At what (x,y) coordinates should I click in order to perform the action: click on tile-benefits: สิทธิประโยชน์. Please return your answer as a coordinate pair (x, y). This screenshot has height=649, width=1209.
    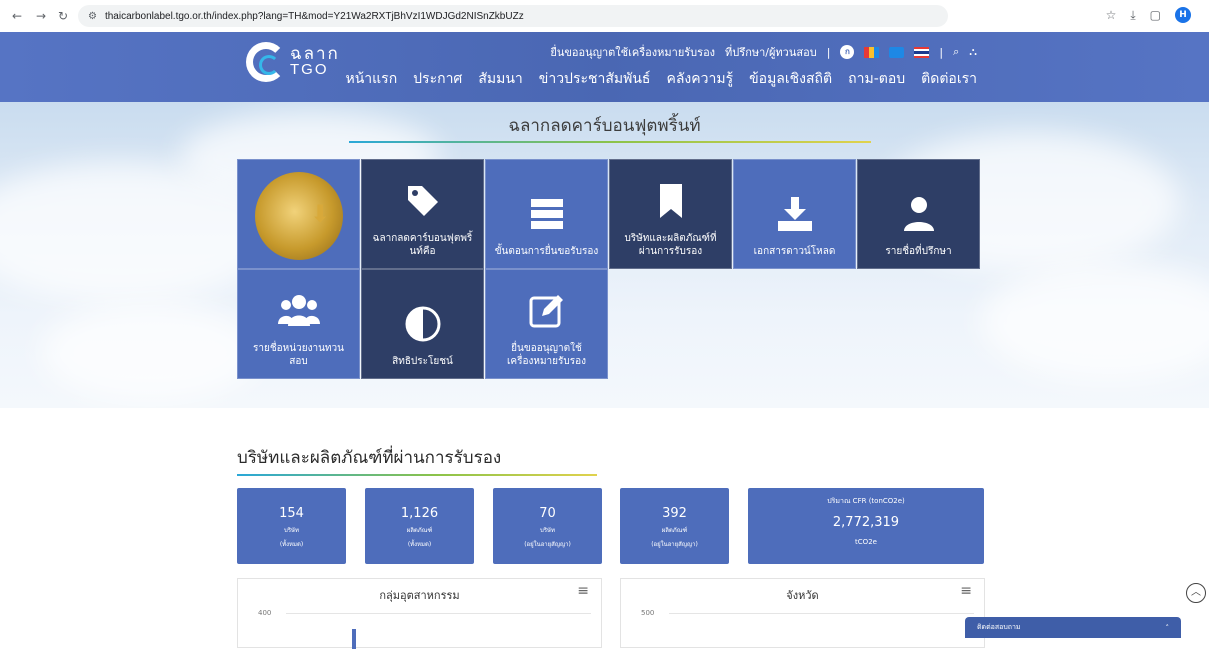
    Looking at the image, I should click on (422, 324).